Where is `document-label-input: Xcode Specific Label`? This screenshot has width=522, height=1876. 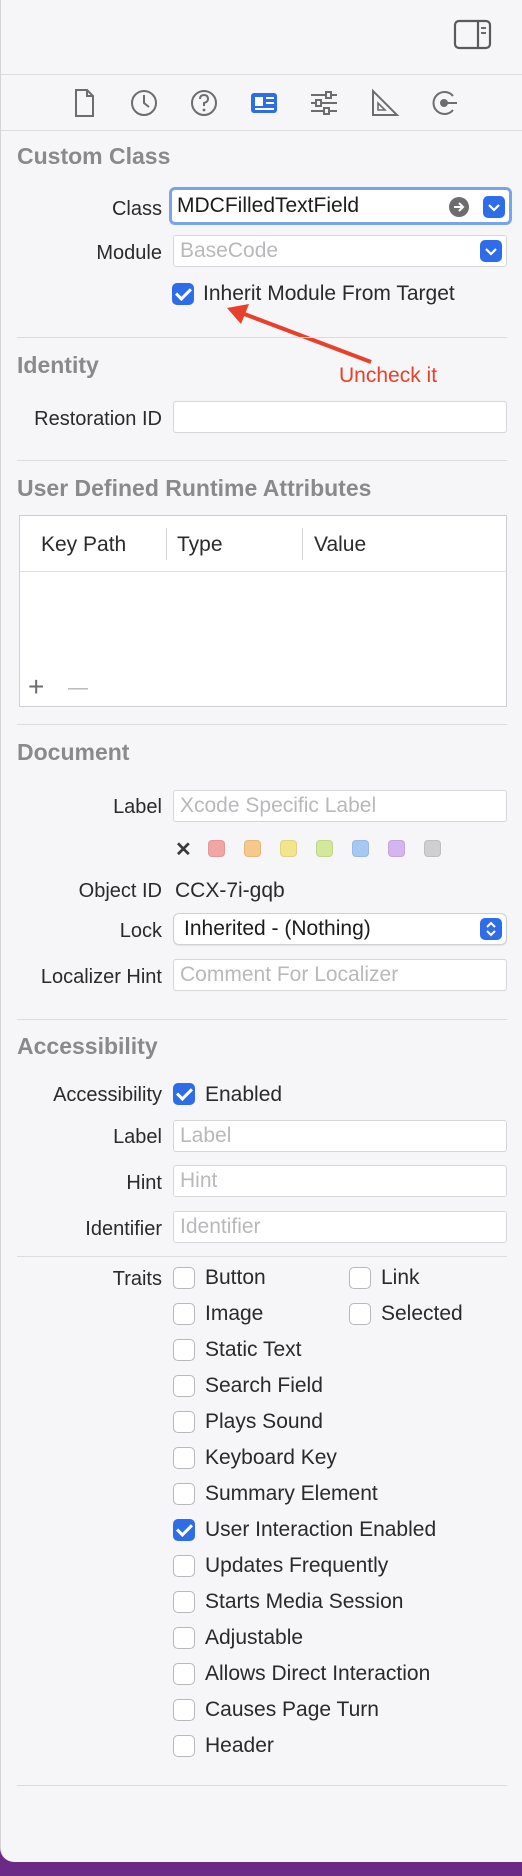 document-label-input: Xcode Specific Label is located at coordinates (340, 806).